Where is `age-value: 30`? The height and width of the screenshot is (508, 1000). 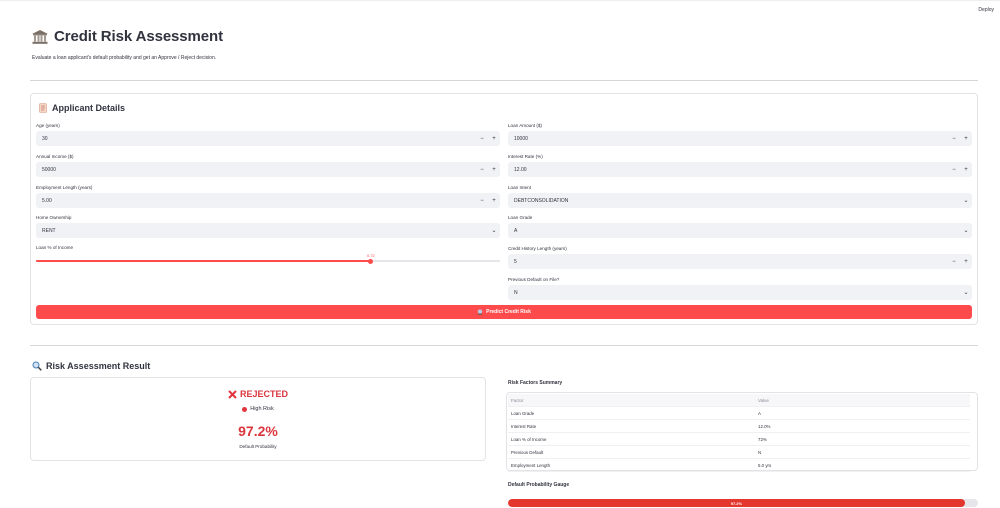 age-value: 30 is located at coordinates (45, 138).